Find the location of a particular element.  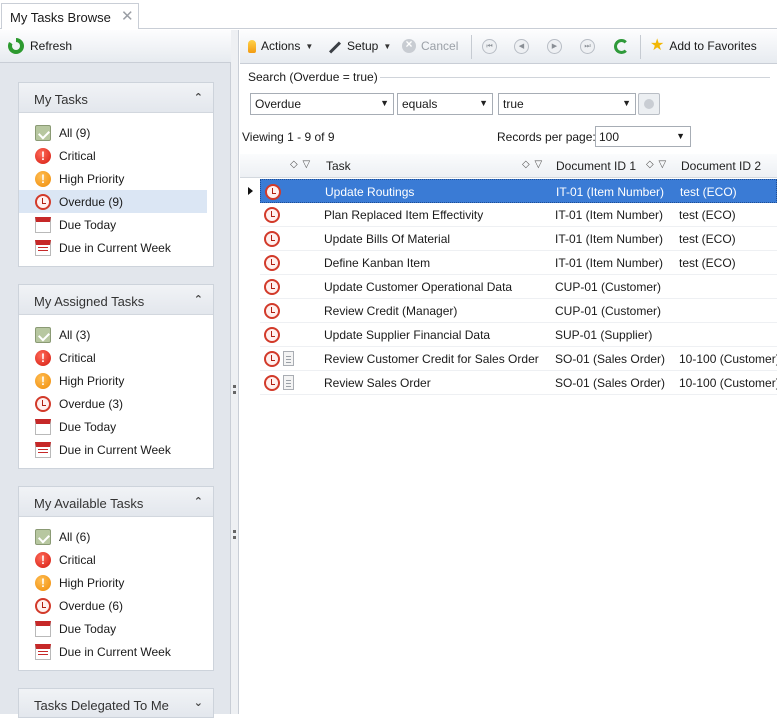

search-go-button is located at coordinates (649, 104).